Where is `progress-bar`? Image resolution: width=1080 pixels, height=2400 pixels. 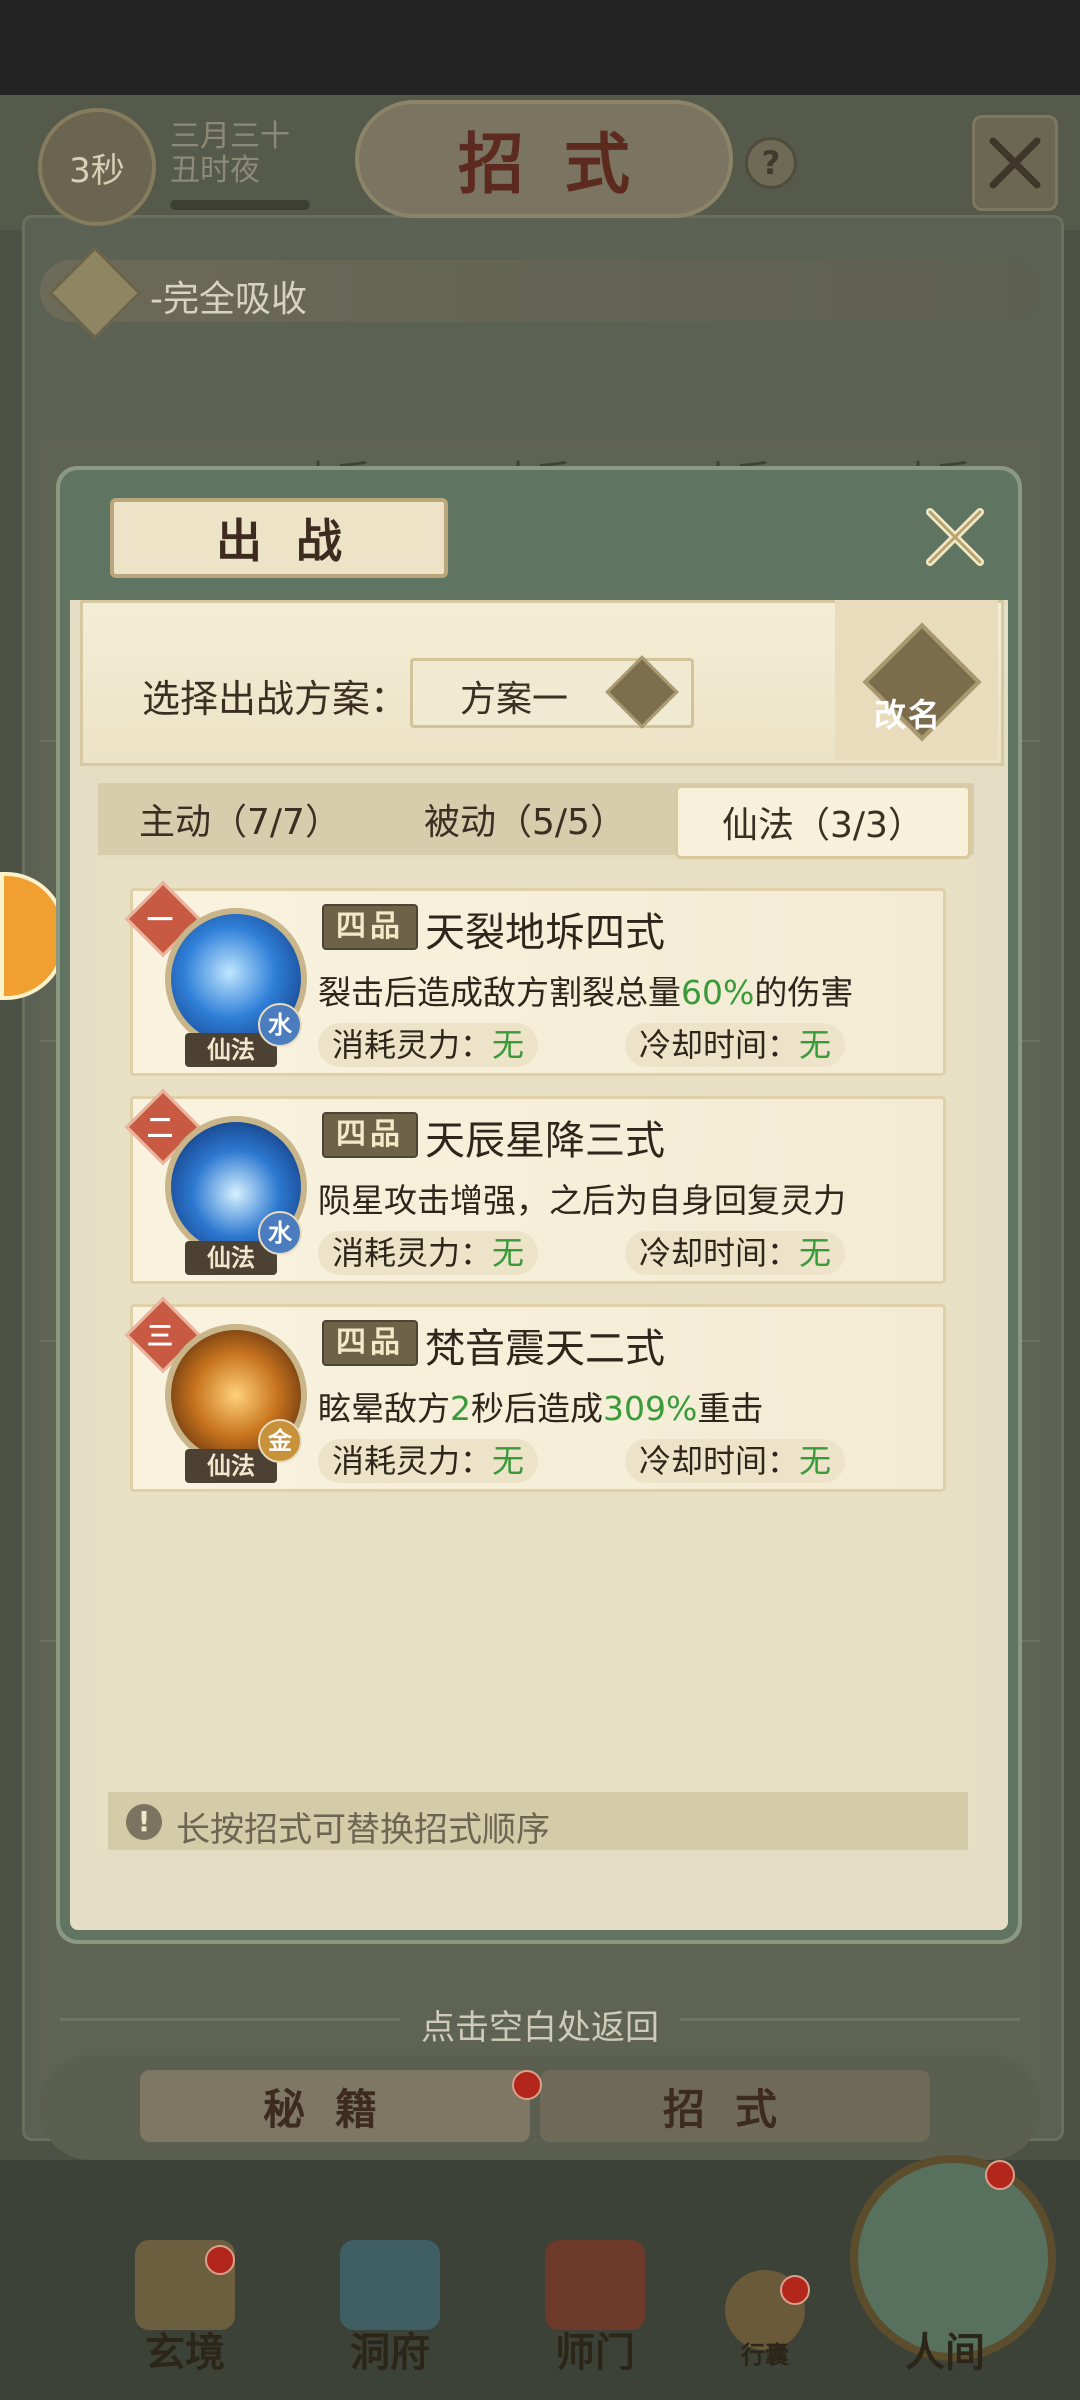
progress-bar is located at coordinates (240, 205).